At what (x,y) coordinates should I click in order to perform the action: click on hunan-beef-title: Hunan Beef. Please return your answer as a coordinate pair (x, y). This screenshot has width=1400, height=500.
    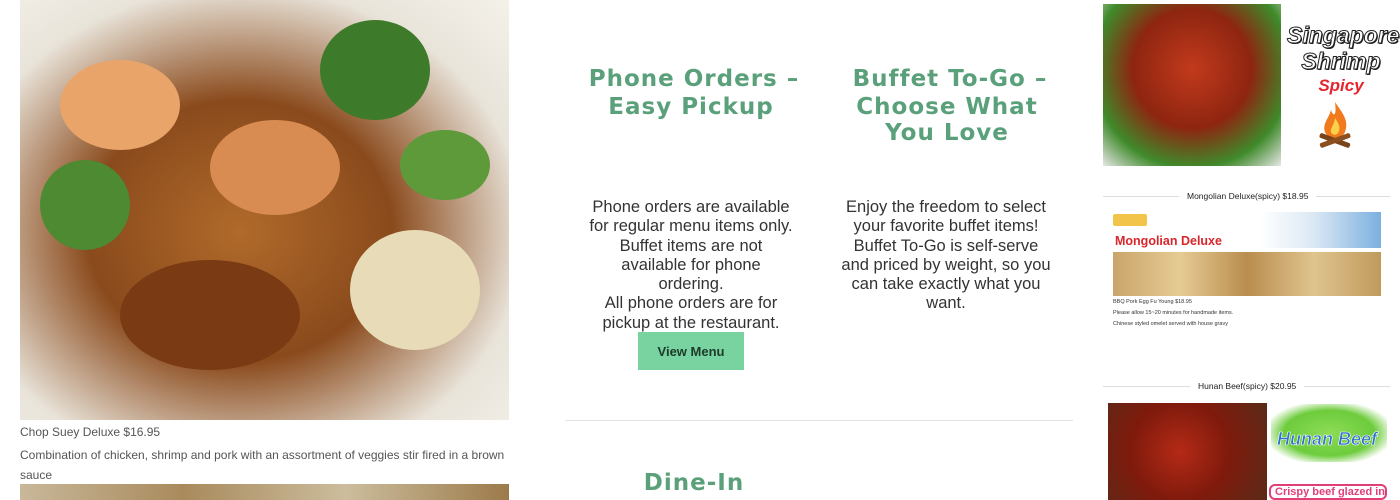
    Looking at the image, I should click on (1327, 439).